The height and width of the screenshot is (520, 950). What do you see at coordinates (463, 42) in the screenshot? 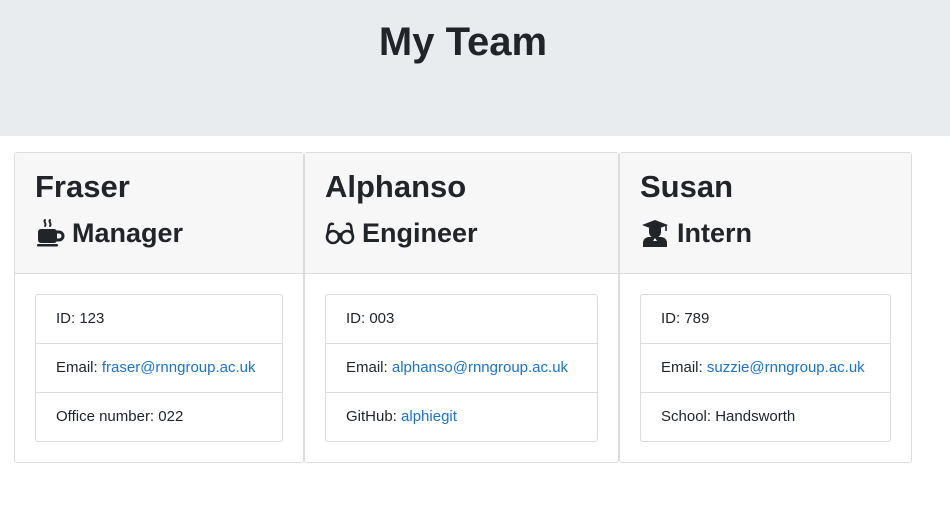
I see `page-title: My Team` at bounding box center [463, 42].